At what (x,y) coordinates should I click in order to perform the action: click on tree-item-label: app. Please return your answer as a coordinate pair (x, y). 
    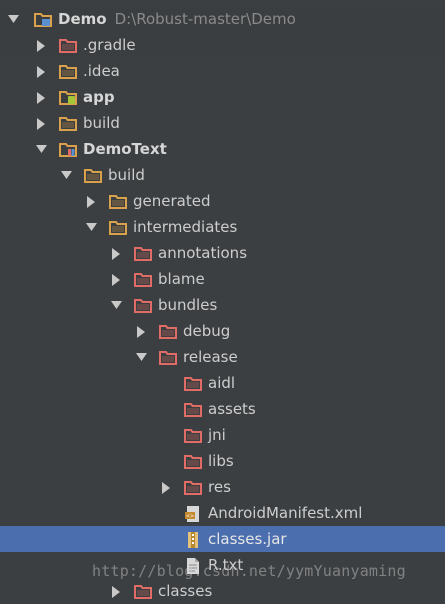
    Looking at the image, I should click on (99, 97).